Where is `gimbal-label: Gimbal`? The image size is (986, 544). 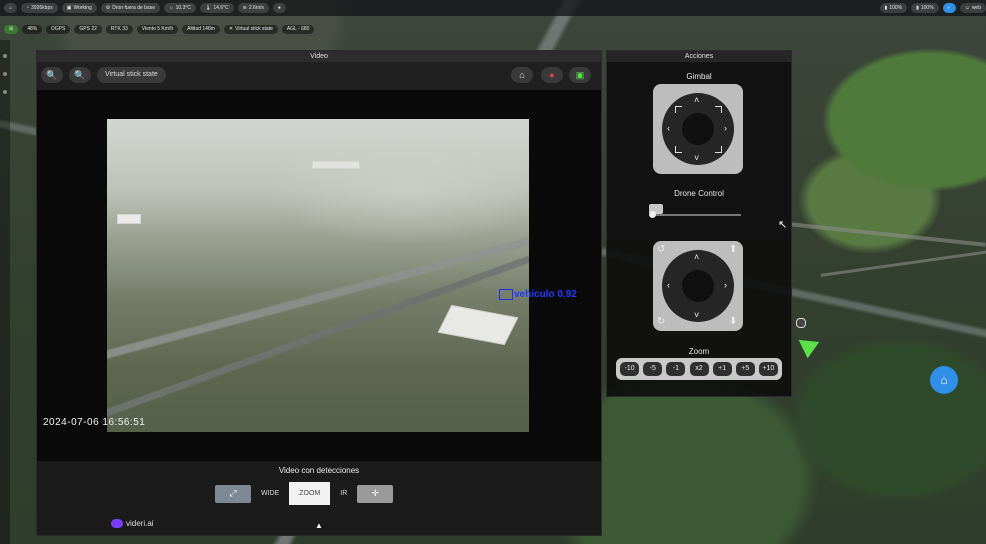
gimbal-label: Gimbal is located at coordinates (699, 76).